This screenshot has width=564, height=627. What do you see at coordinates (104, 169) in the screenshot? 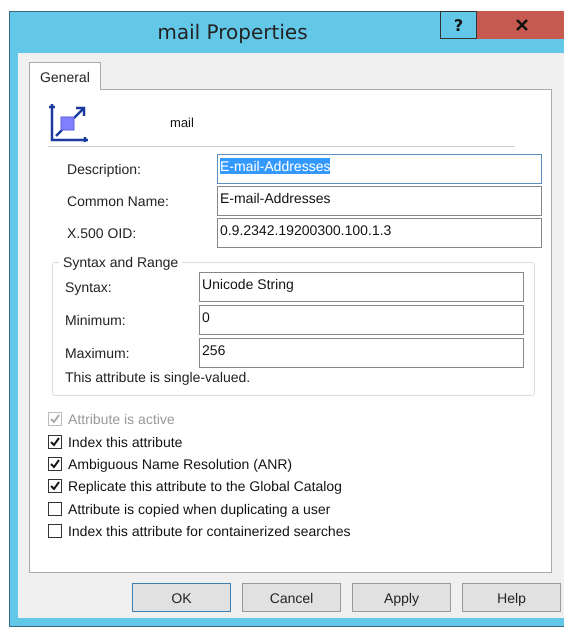
I see `field-label: Description:` at bounding box center [104, 169].